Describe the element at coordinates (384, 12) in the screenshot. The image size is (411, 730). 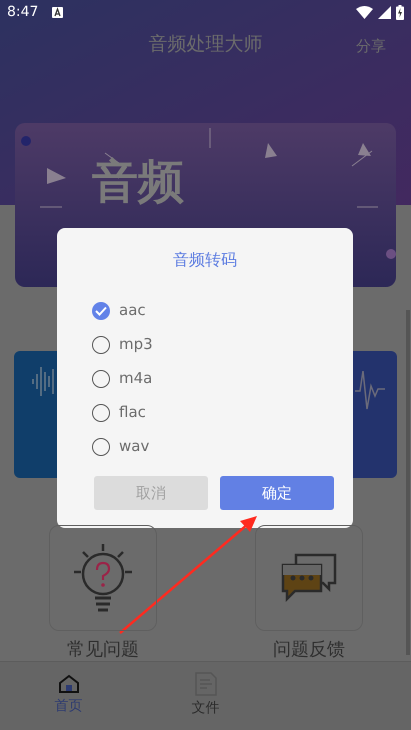
I see `signal-icon` at that location.